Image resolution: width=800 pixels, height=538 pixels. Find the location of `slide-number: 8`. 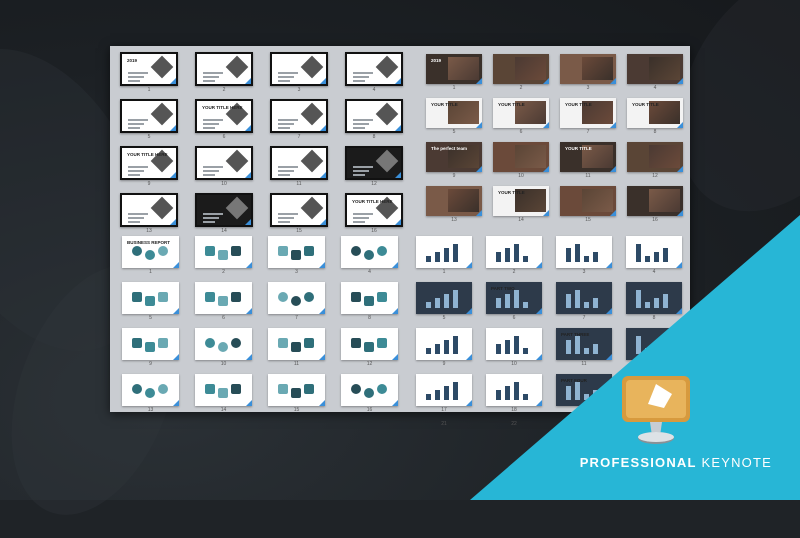

slide-number: 8 is located at coordinates (374, 137).